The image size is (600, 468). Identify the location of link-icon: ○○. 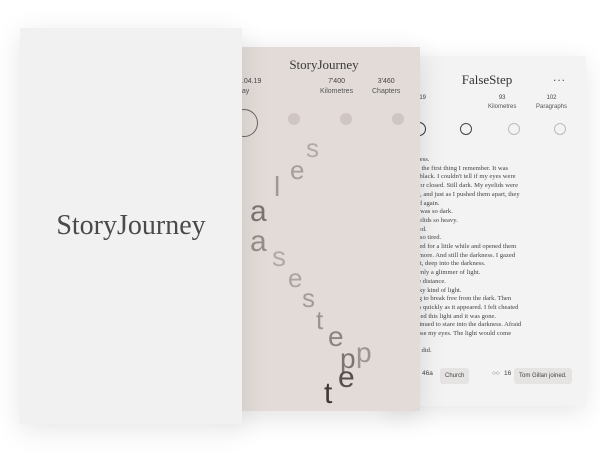
(496, 373).